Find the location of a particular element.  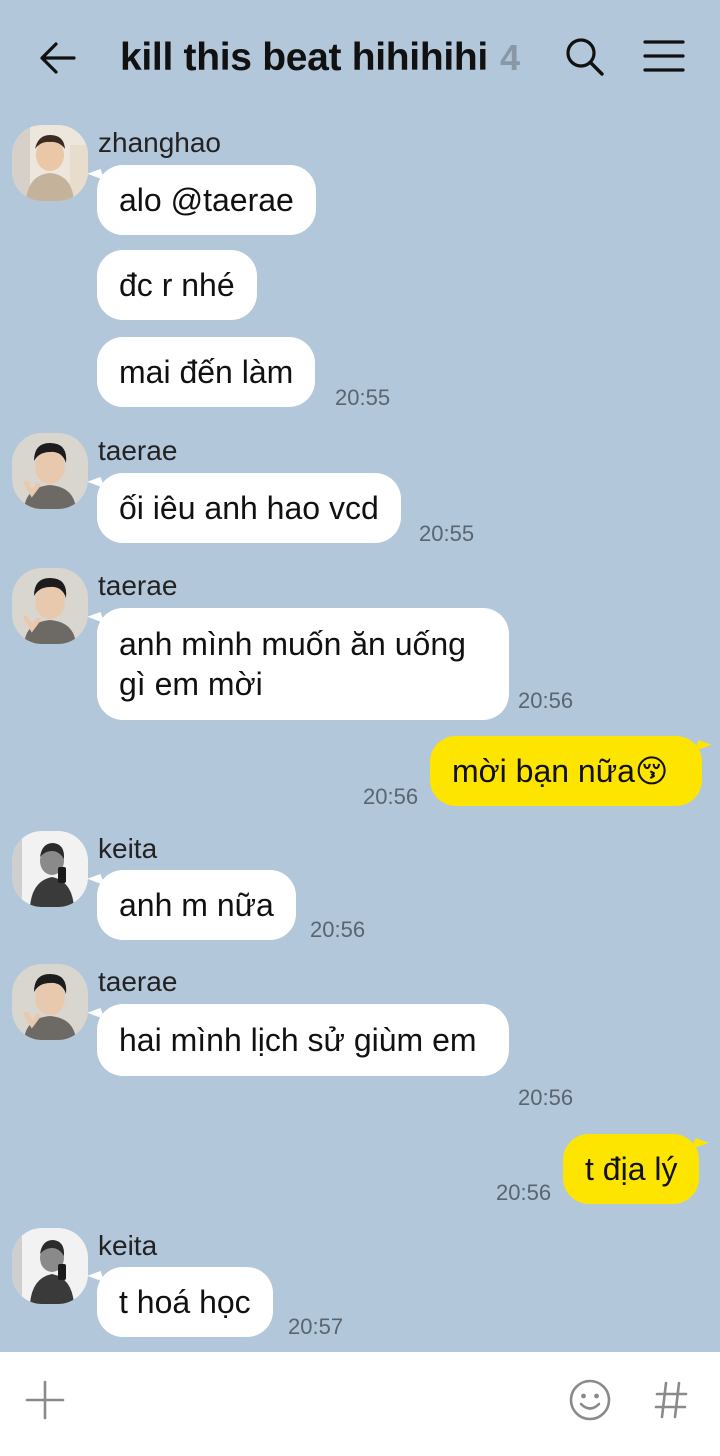

search-icon is located at coordinates (585, 57).